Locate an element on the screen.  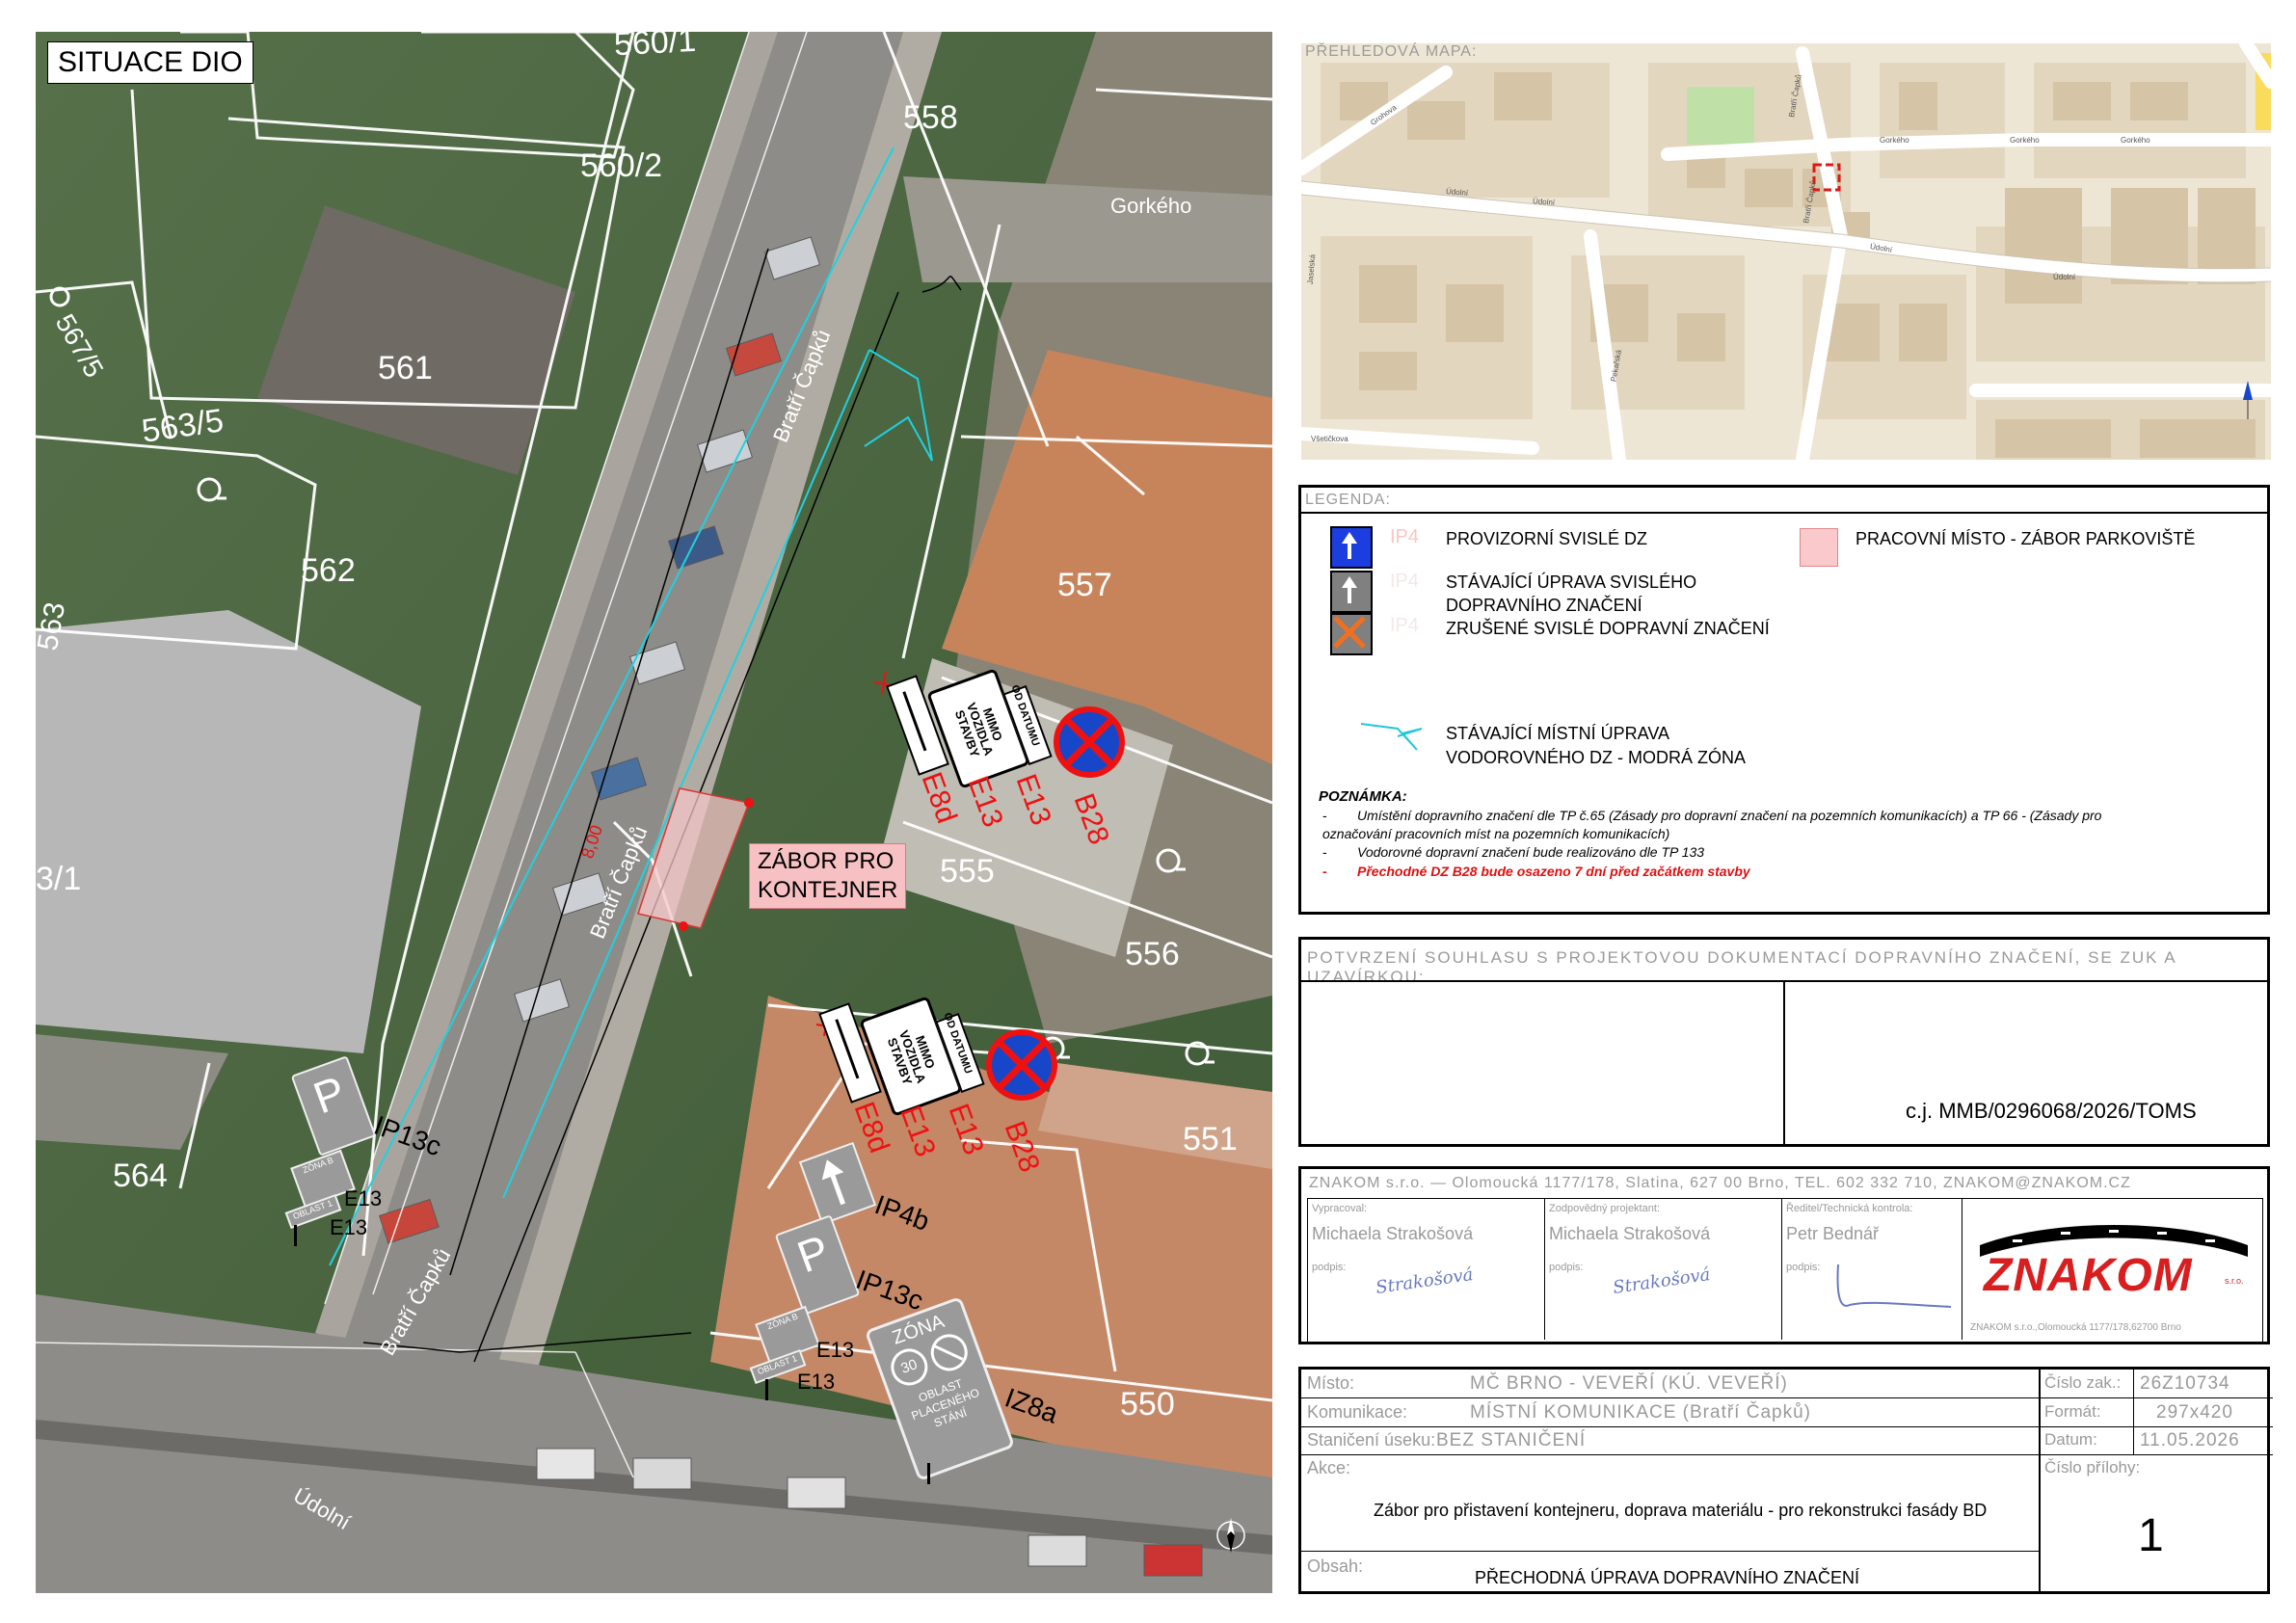
overview-title: PŘEHLEDOVÁ MAPA: is located at coordinates (1392, 51).